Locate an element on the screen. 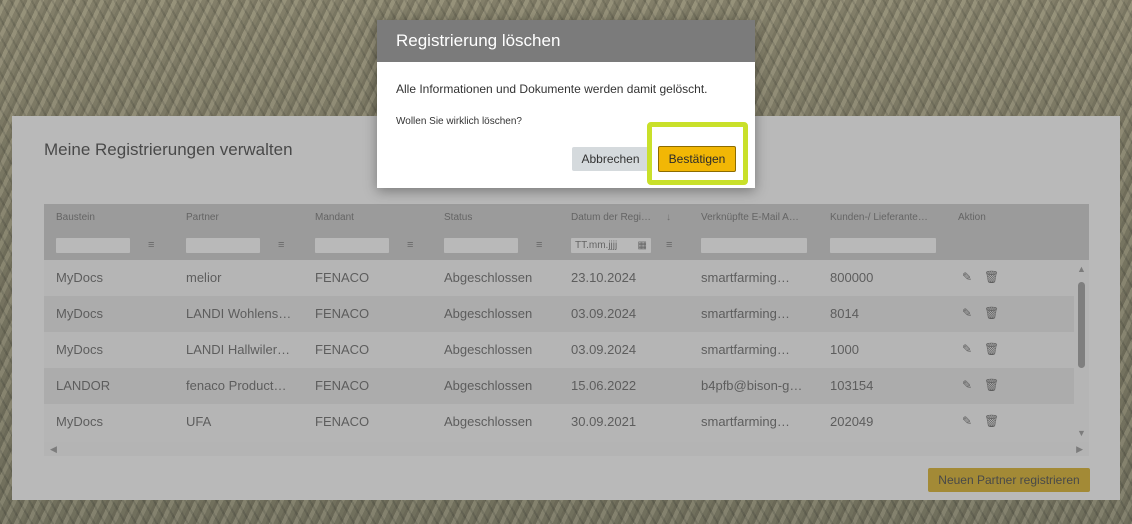  cancel-button: Abbrechen is located at coordinates (610, 159).